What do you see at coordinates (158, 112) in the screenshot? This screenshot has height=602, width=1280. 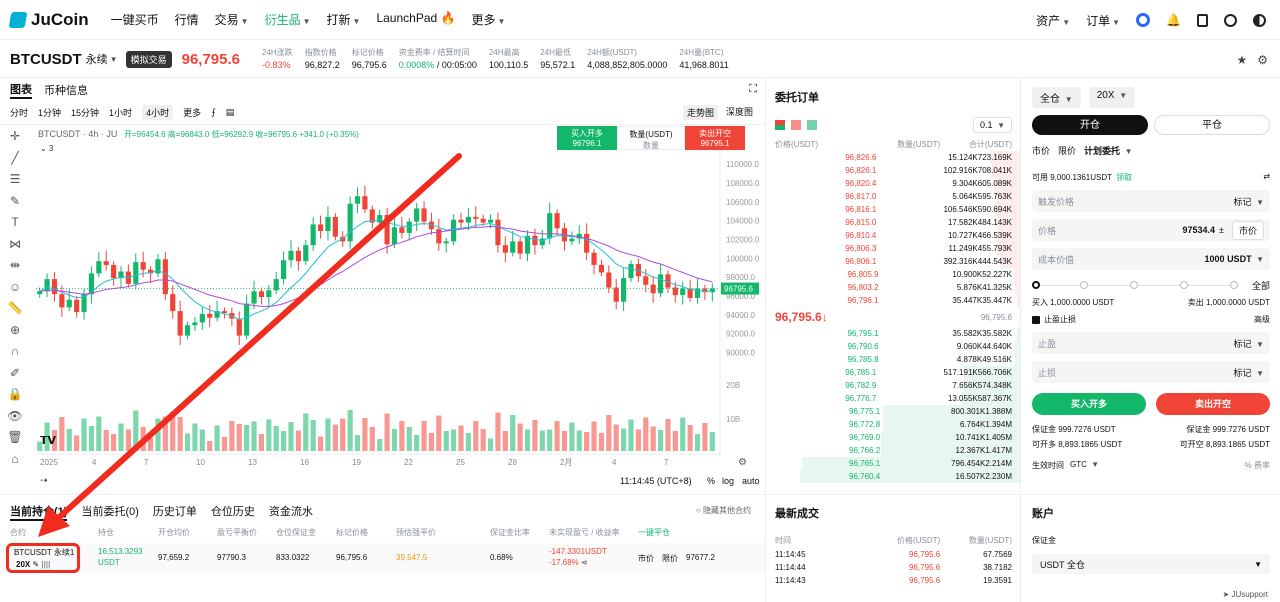 I see `timeframe-4: 4小时` at bounding box center [158, 112].